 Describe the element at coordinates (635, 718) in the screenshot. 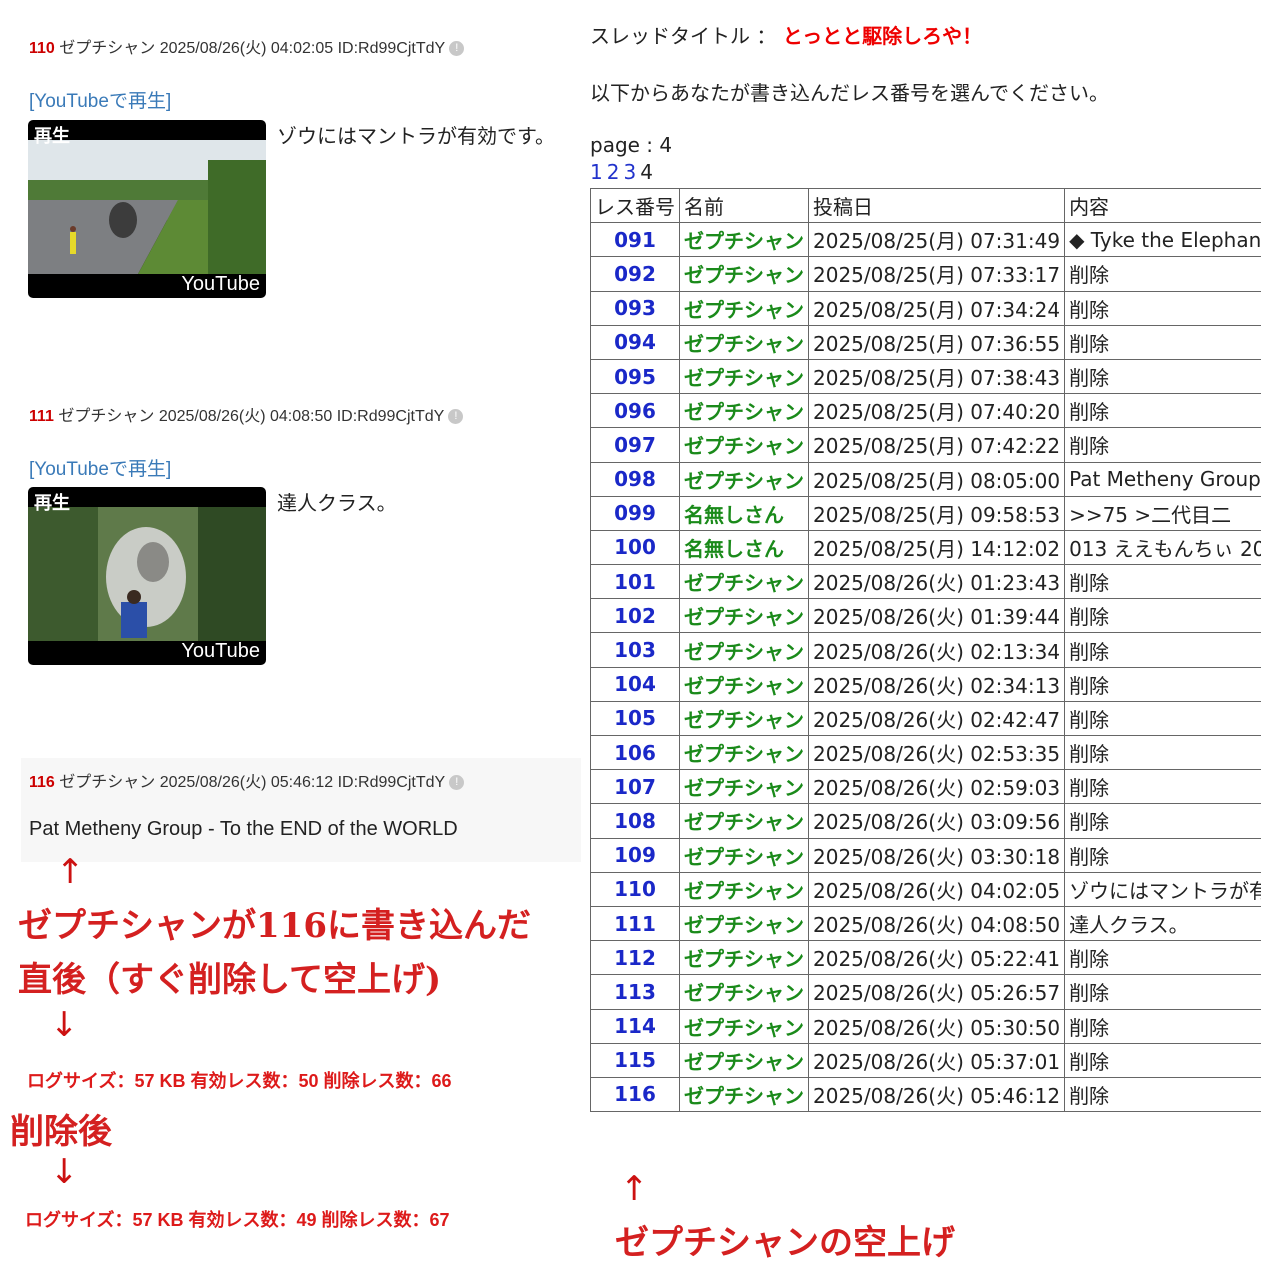

I see `row-number-link: 105` at that location.